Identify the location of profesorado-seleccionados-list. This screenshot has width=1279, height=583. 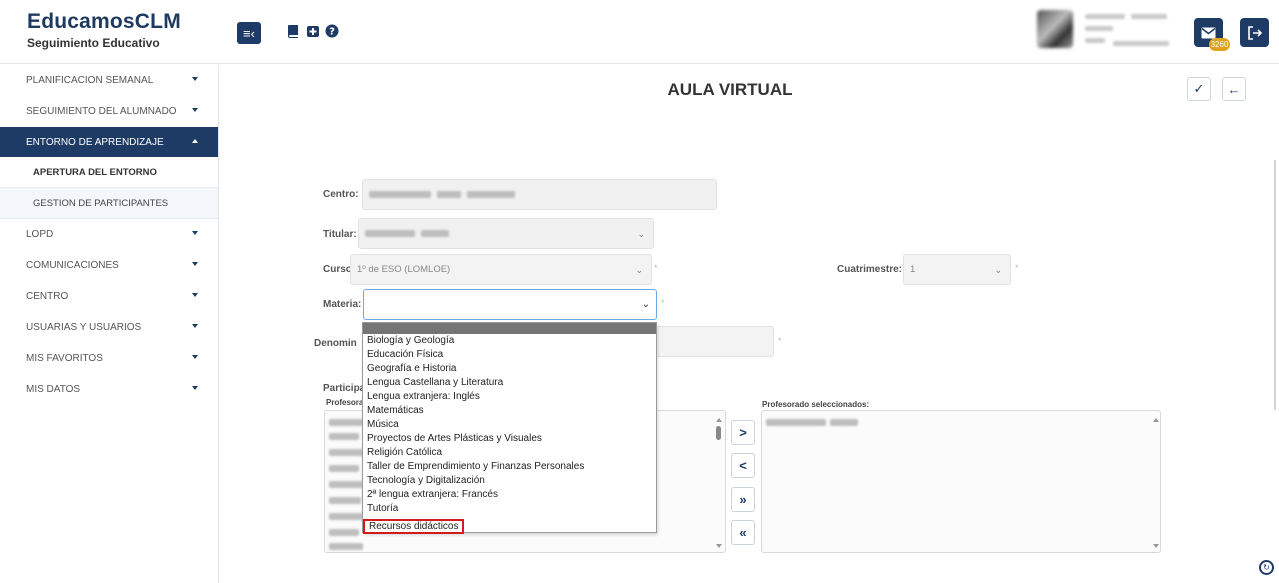
(961, 481).